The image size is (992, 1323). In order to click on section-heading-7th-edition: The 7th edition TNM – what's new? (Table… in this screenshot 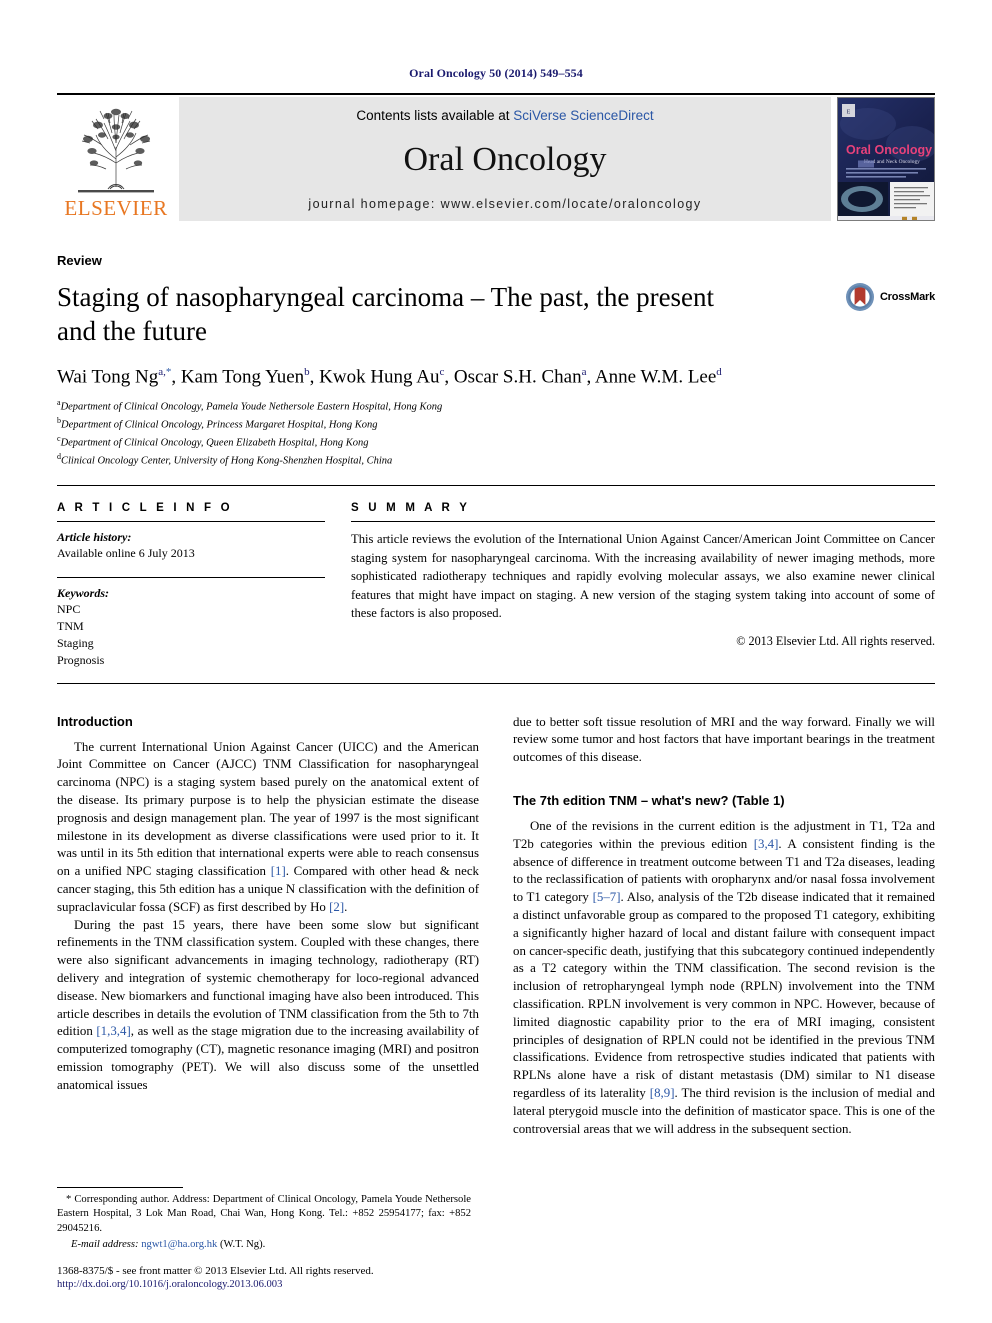, I will do `click(649, 801)`.